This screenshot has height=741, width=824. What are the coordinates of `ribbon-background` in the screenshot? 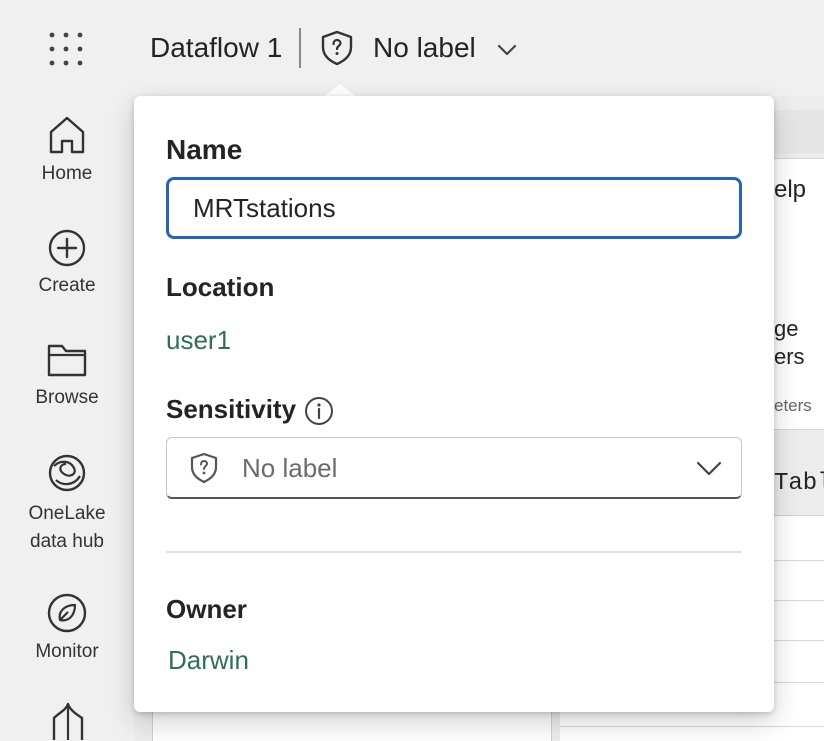 It's located at (797, 132).